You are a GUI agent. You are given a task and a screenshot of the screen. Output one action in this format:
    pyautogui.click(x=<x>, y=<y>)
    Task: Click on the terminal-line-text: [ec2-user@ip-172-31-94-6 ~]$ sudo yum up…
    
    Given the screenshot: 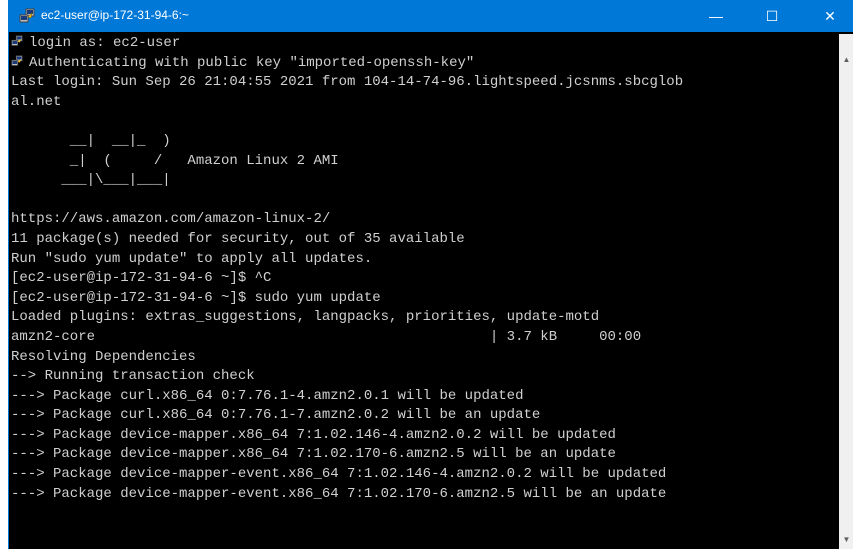 What is the action you would take?
    pyautogui.click(x=196, y=297)
    